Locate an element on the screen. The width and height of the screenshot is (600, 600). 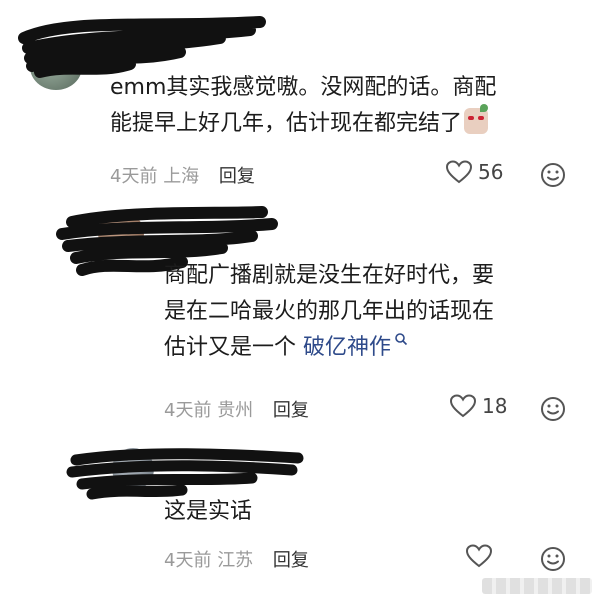
like-button: 18 is located at coordinates (478, 406).